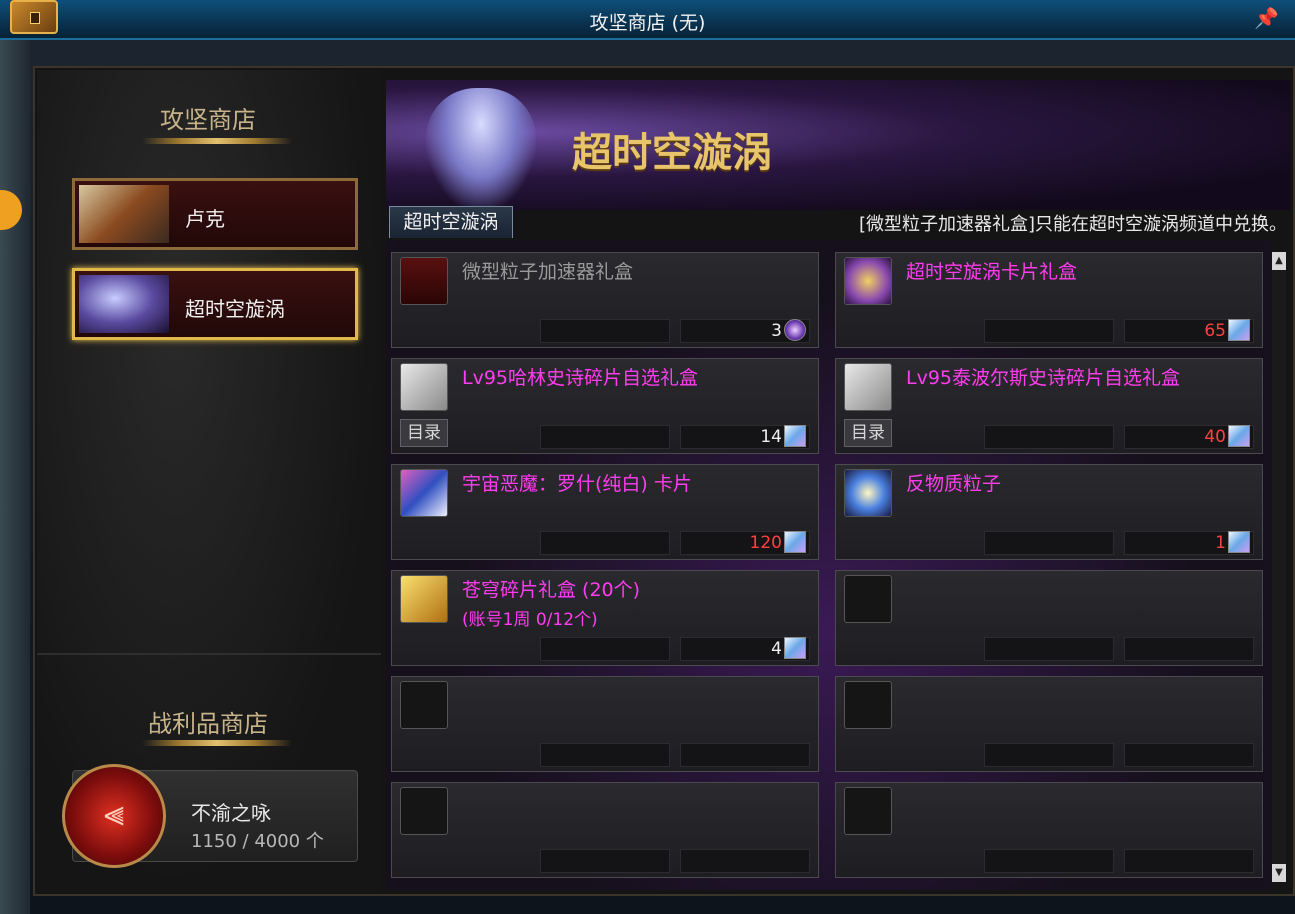  What do you see at coordinates (1279, 261) in the screenshot?
I see `scroll-up-icon: ▲` at bounding box center [1279, 261].